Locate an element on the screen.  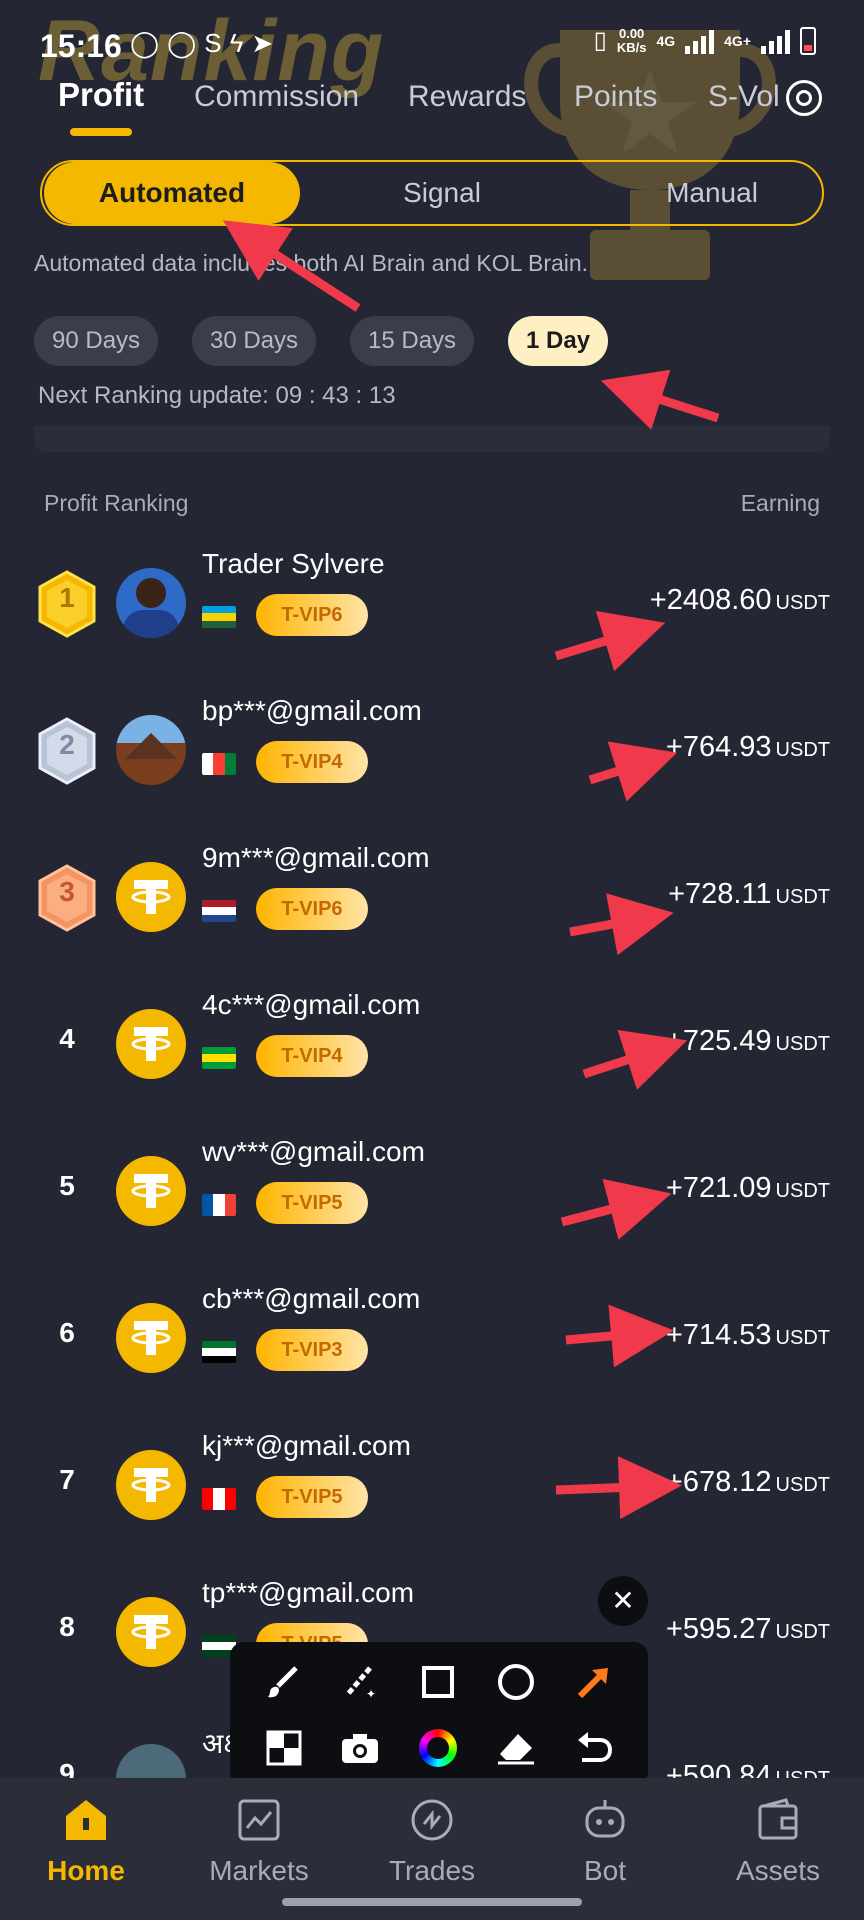
user-name: bp***@gmail.com is located at coordinates (312, 710).